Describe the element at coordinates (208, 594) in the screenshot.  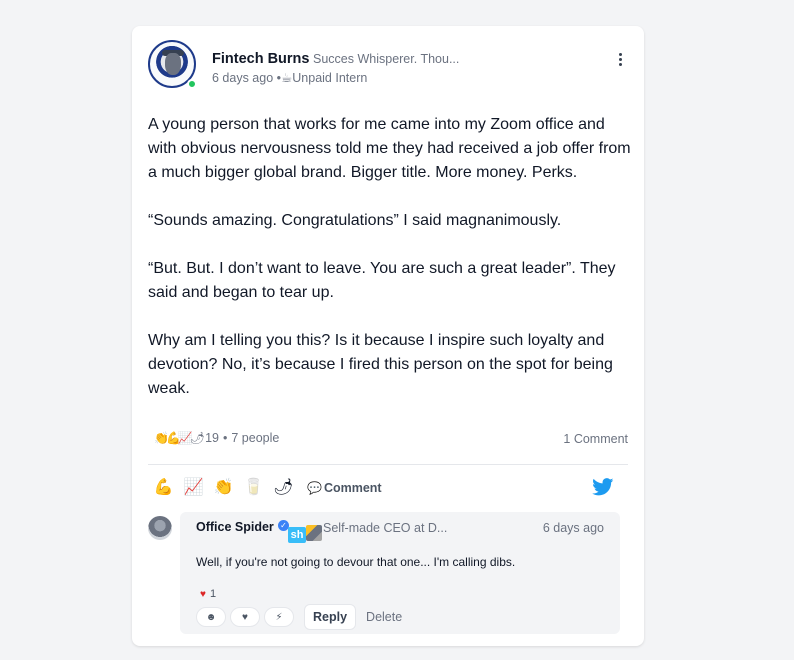
I see `comment-reaction-summary: ♥ 1` at that location.